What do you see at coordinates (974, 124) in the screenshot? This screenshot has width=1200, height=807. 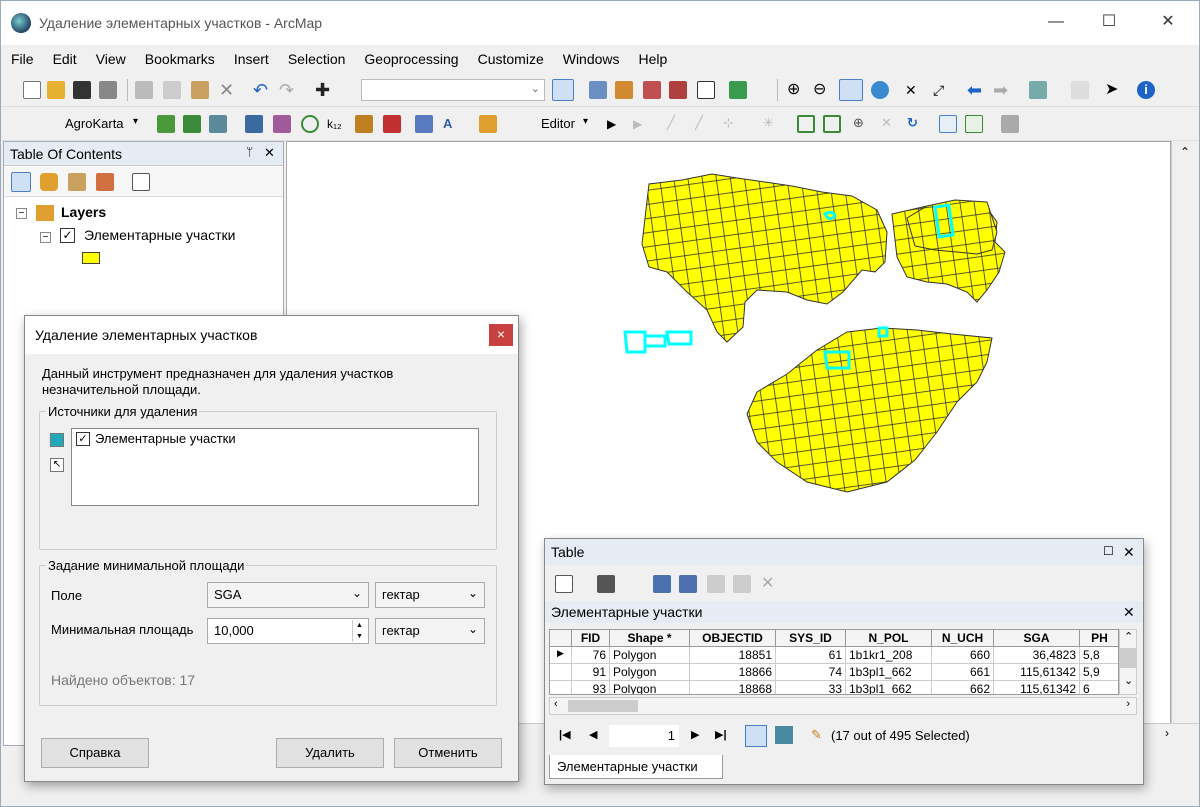 I see `sketch-properties-icon` at bounding box center [974, 124].